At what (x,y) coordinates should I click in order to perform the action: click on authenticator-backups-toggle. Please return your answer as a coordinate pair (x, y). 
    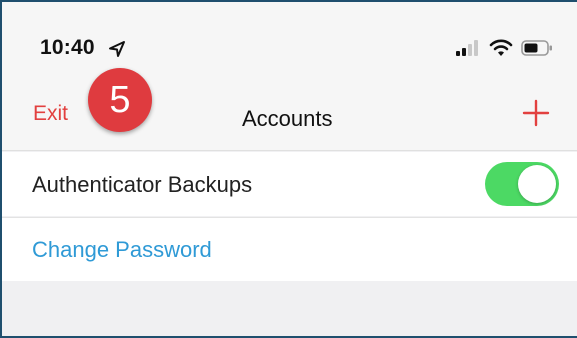
    Looking at the image, I should click on (522, 184).